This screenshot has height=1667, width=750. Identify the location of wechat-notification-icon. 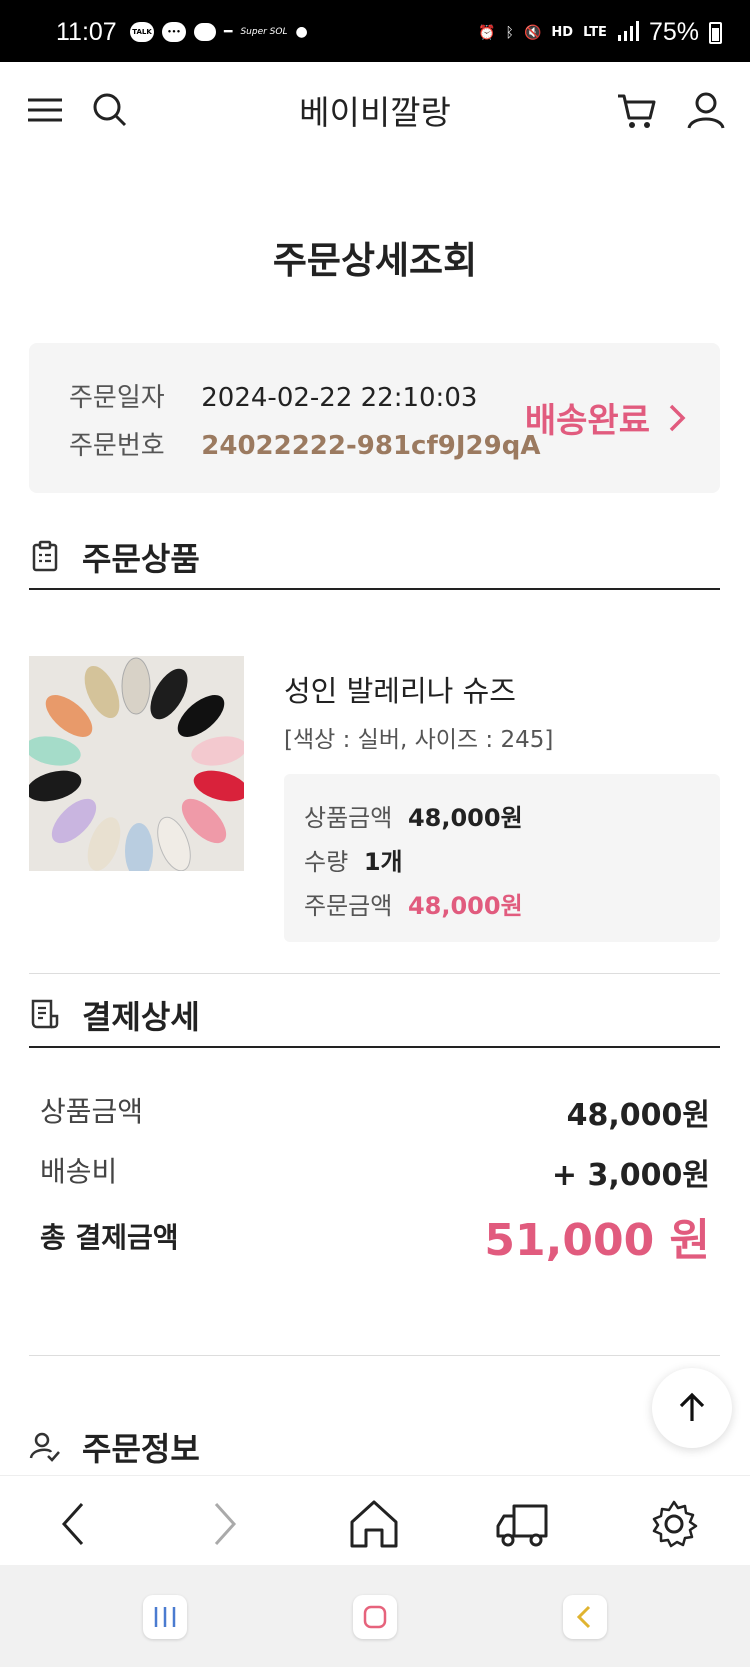
(205, 32).